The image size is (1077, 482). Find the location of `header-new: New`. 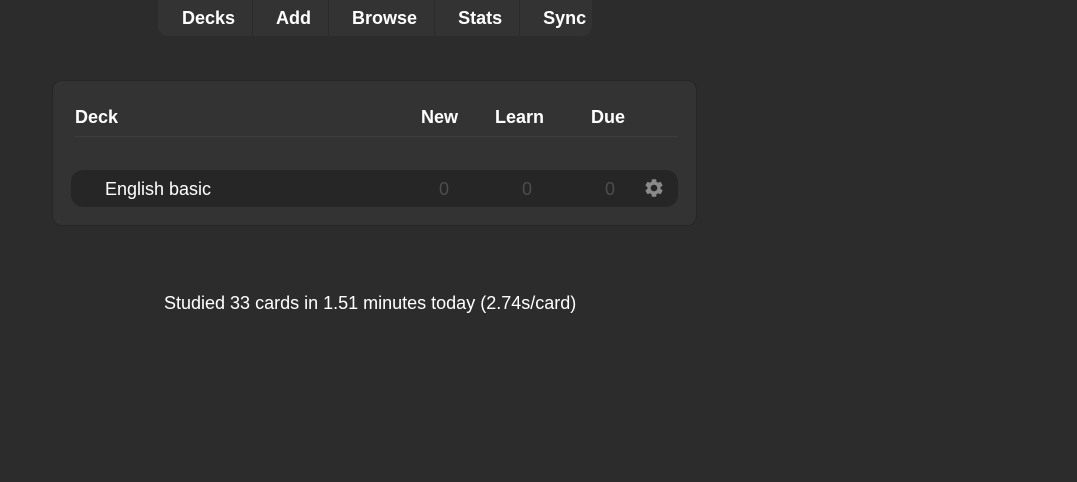

header-new: New is located at coordinates (440, 117).